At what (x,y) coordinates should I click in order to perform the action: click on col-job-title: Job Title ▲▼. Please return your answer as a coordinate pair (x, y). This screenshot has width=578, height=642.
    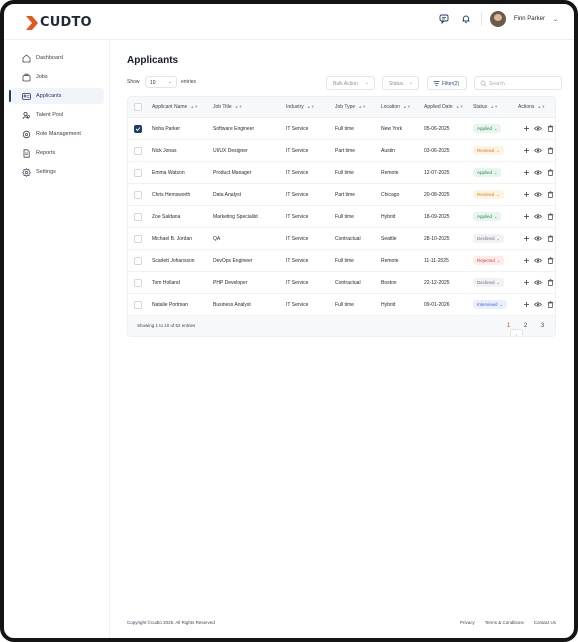
    Looking at the image, I should click on (228, 107).